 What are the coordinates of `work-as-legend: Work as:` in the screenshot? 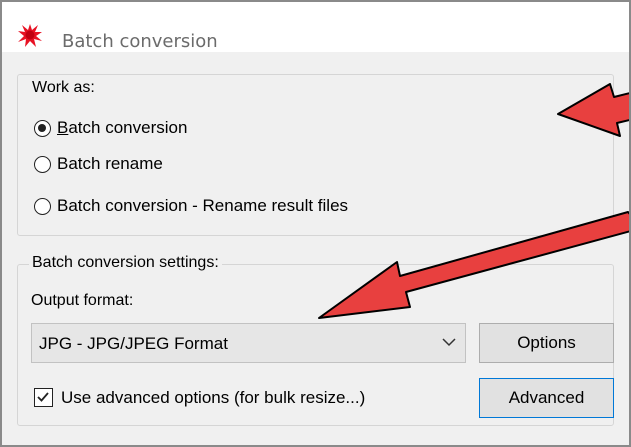 It's located at (63, 88).